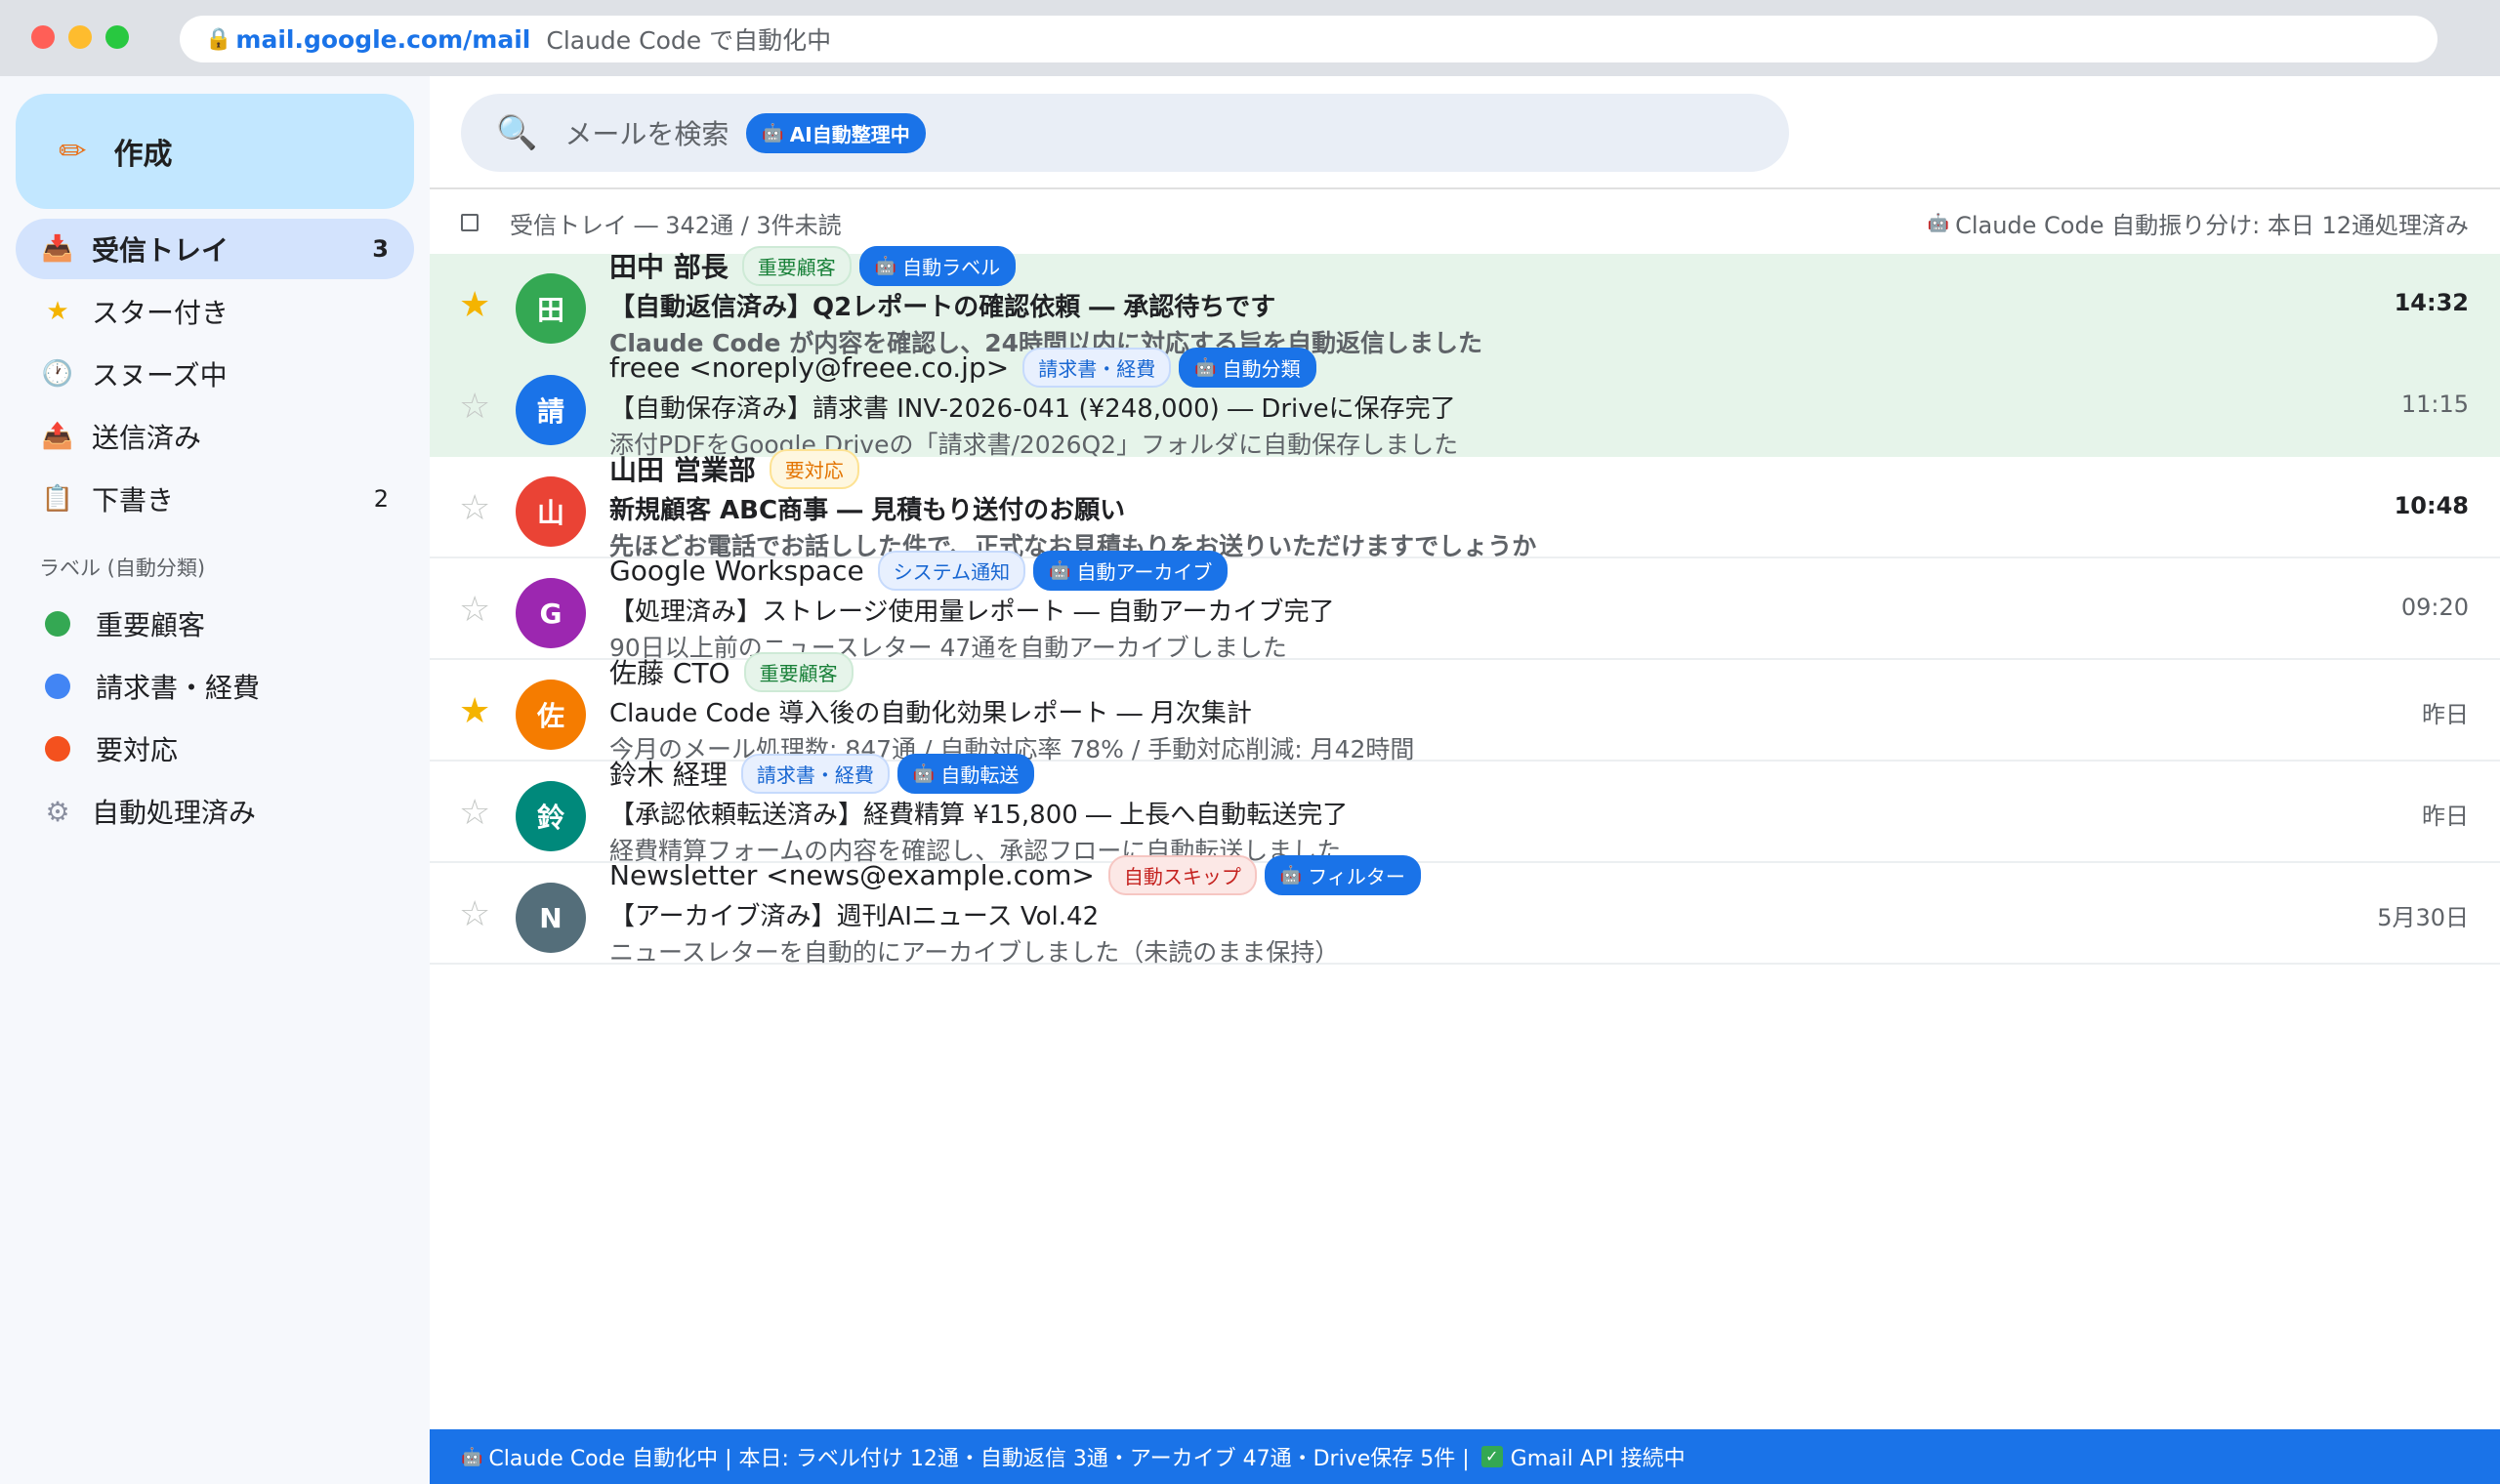 This screenshot has height=1484, width=2500. I want to click on minimize-window-button, so click(80, 37).